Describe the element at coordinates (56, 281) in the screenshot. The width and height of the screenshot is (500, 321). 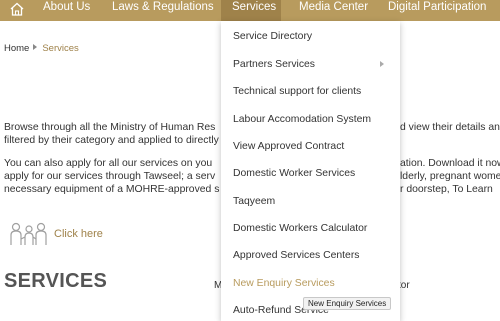
I see `services-heading: SERVICES` at that location.